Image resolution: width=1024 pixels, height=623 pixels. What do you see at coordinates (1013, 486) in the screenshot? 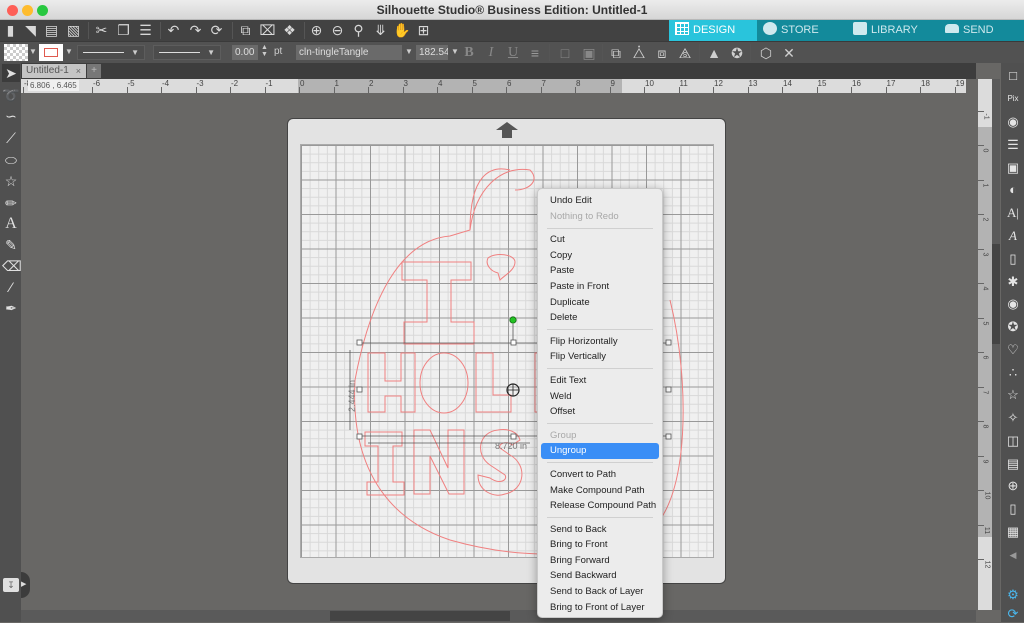
I see `layers-grid-icon: ⊕` at bounding box center [1013, 486].